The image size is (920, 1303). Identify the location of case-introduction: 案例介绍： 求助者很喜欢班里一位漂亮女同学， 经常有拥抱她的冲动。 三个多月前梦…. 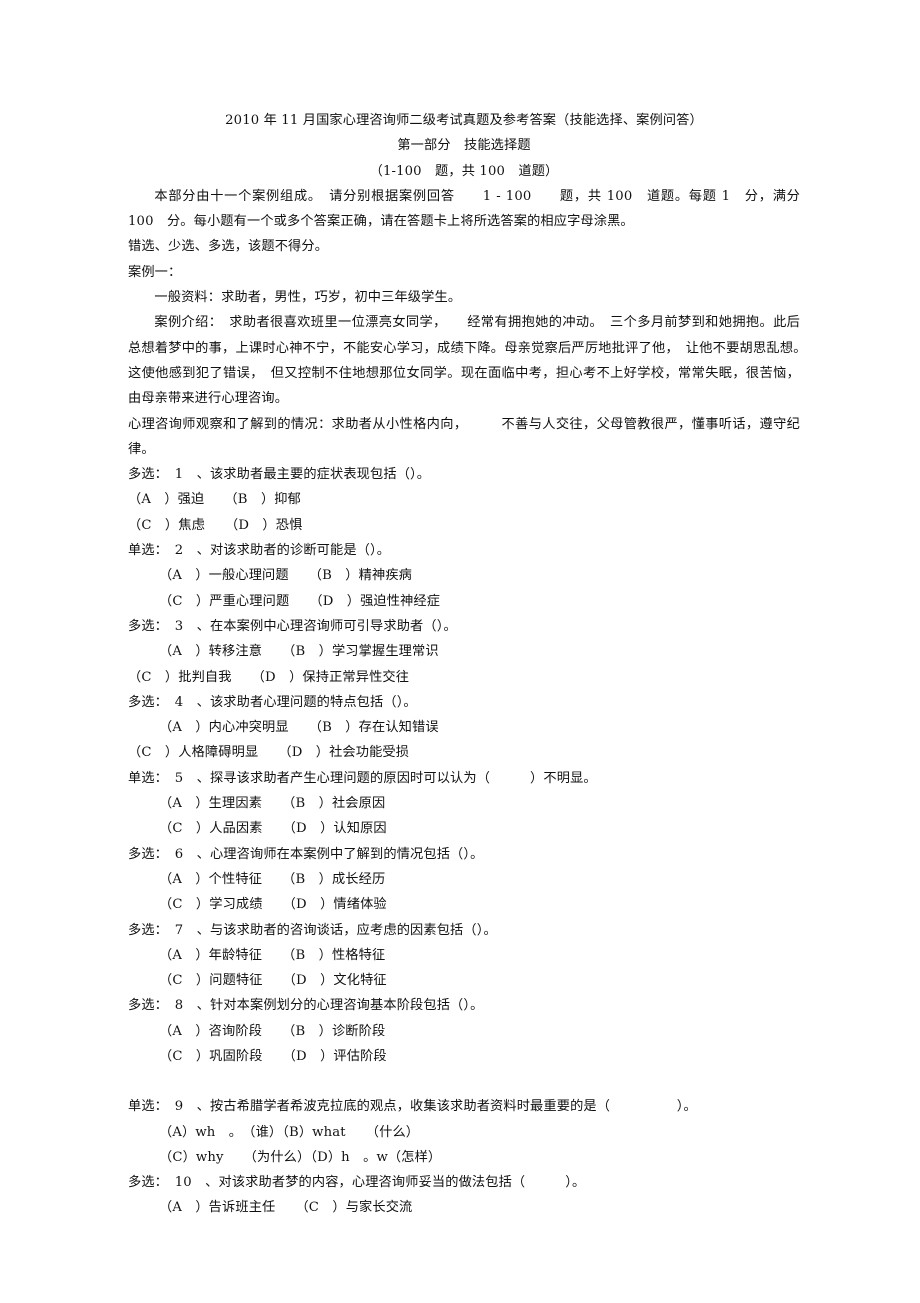
(471, 361).